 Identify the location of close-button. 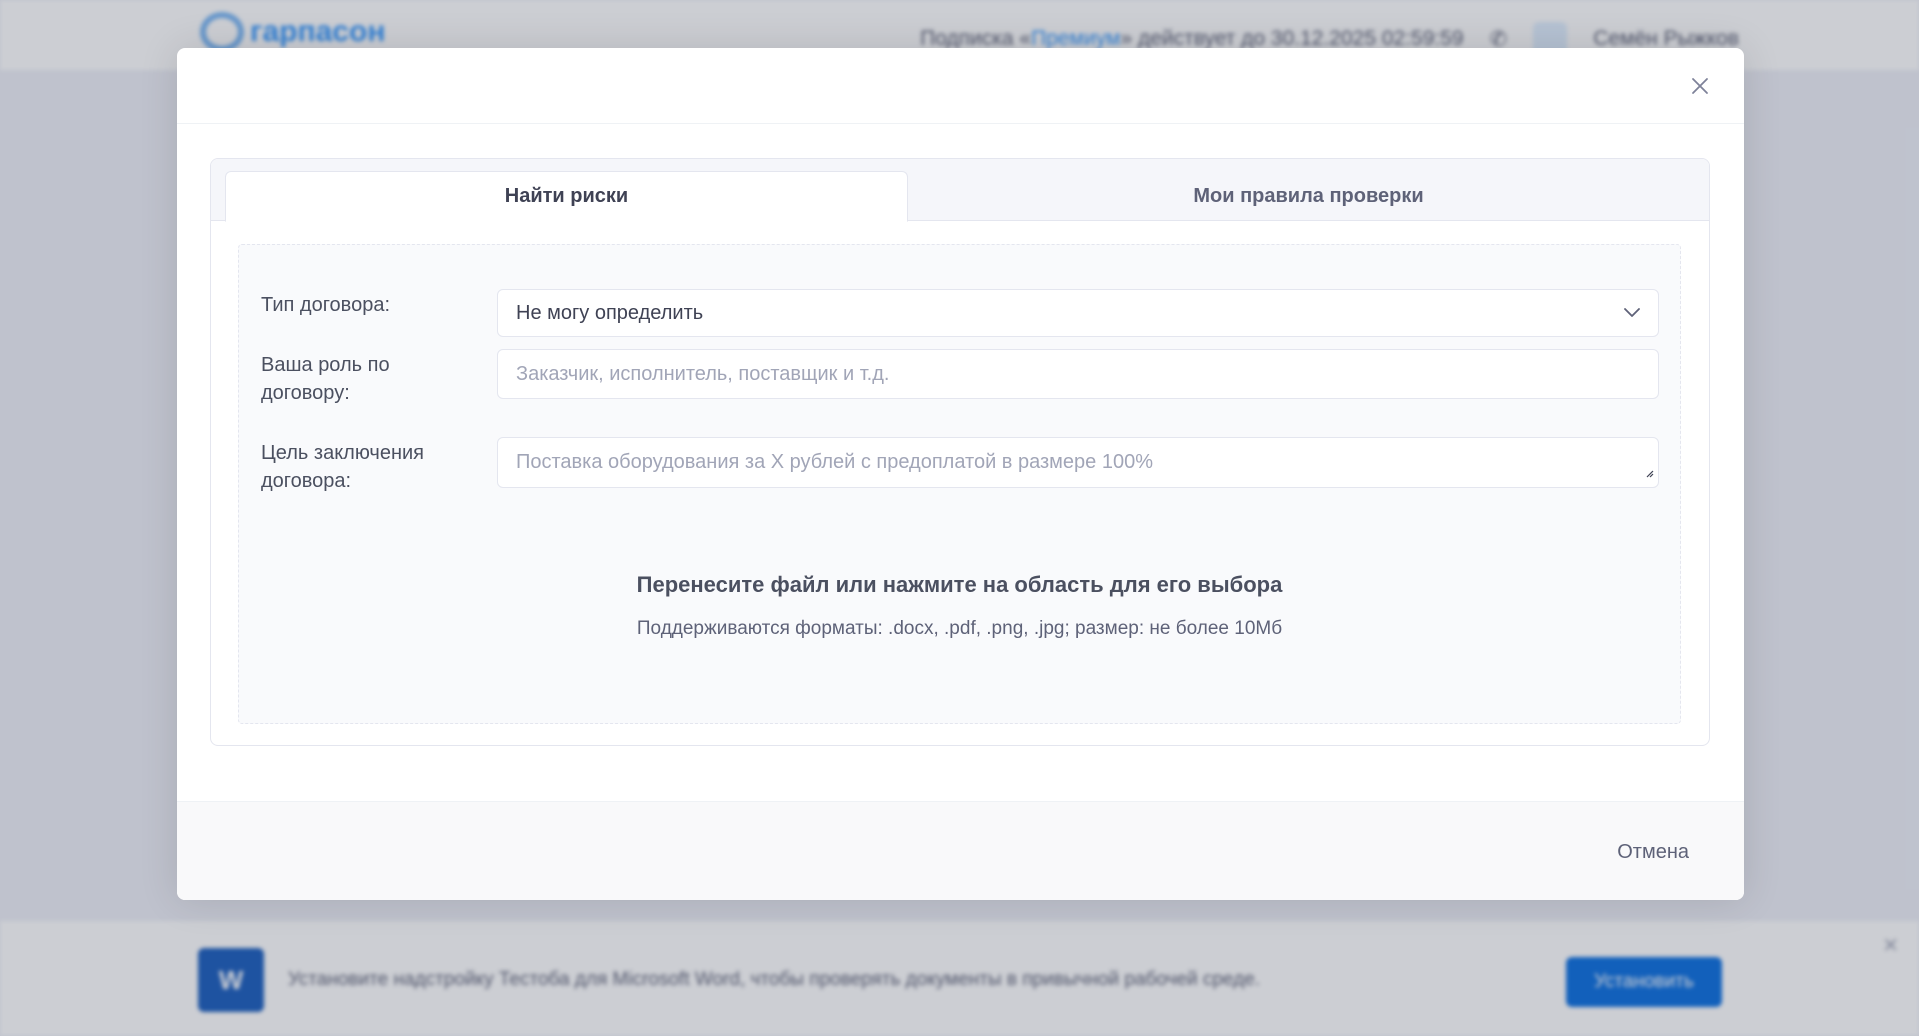
(1700, 86).